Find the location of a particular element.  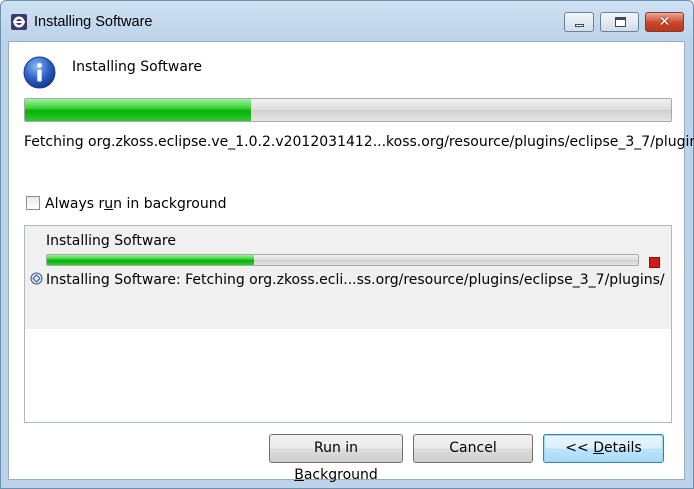

details-label-pre: << is located at coordinates (579, 448).